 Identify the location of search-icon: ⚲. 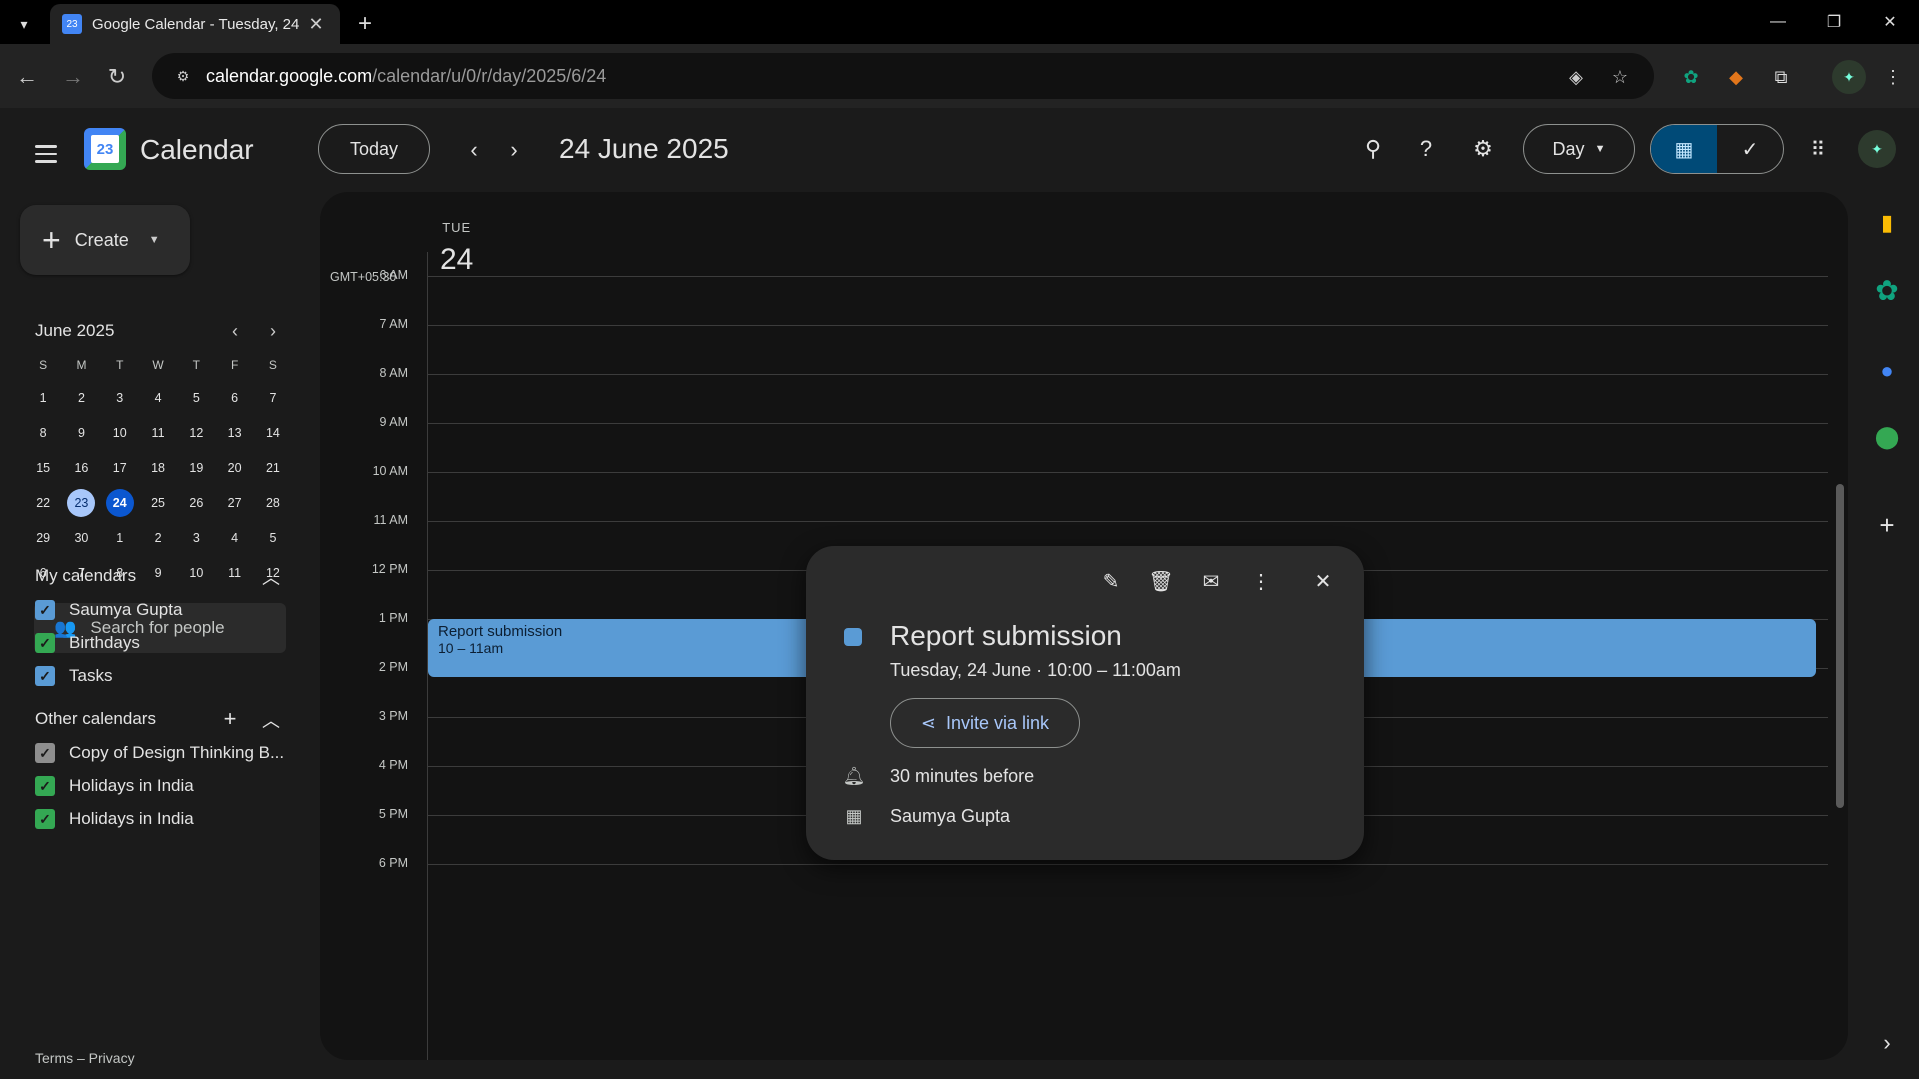
(1373, 149).